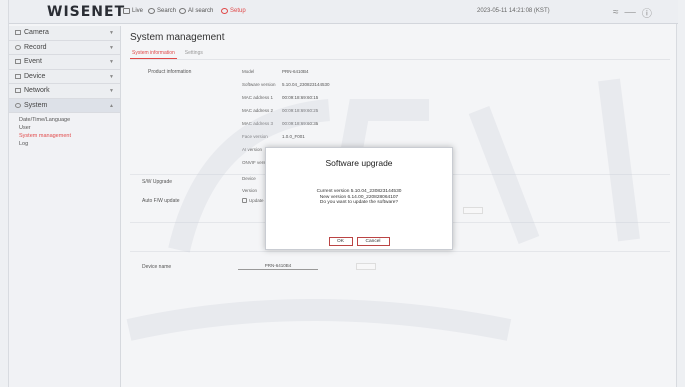 The image size is (685, 387). I want to click on confirm-question-text: Do you want to update the software?, so click(359, 203).